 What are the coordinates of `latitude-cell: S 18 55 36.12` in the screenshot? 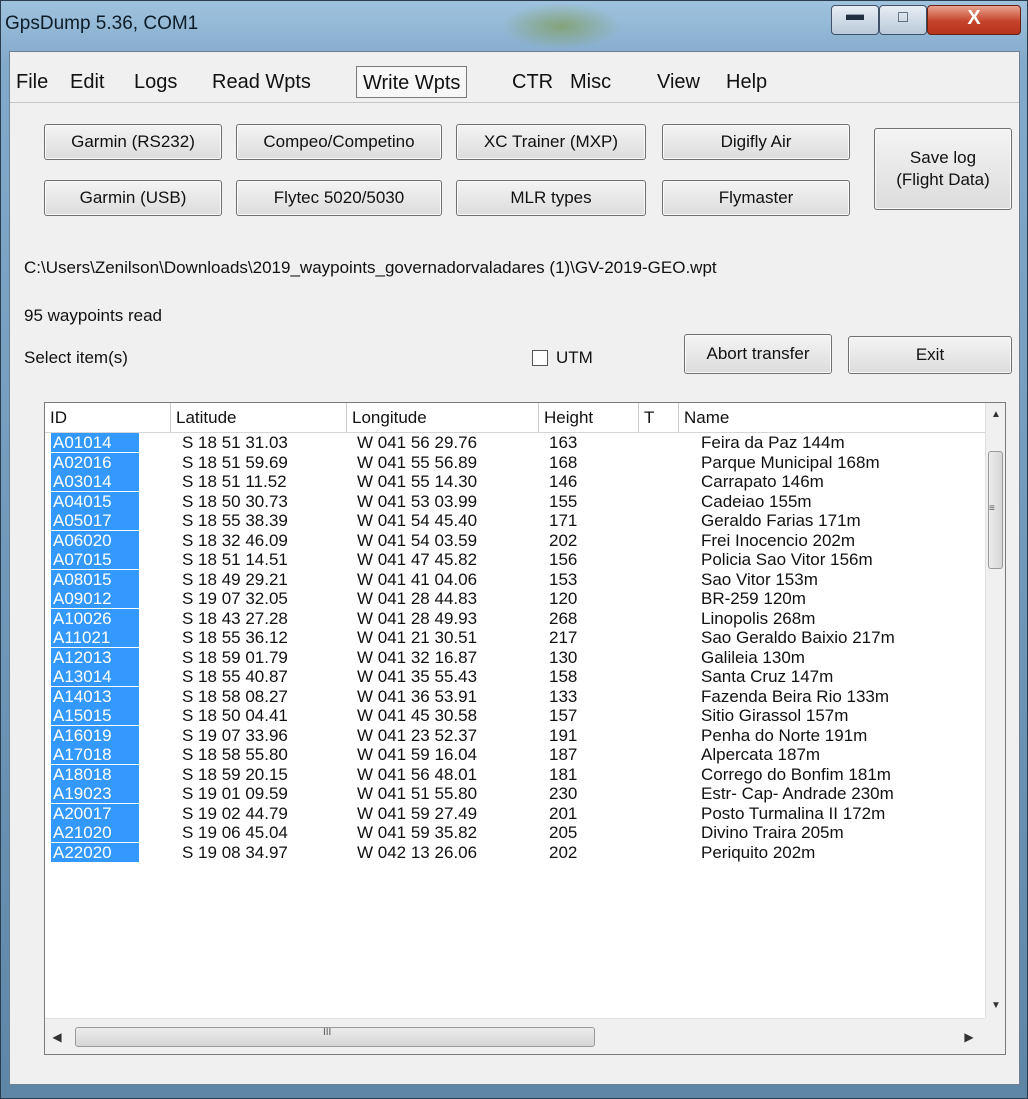 It's located at (235, 637).